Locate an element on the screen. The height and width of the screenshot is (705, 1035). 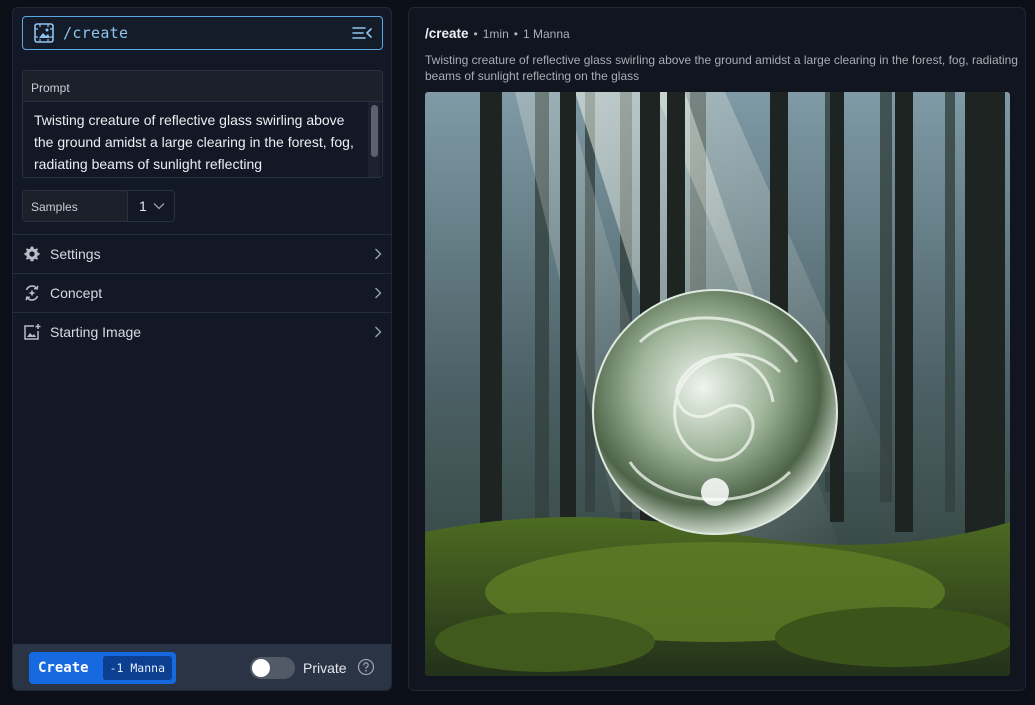
result-command: /create is located at coordinates (447, 33).